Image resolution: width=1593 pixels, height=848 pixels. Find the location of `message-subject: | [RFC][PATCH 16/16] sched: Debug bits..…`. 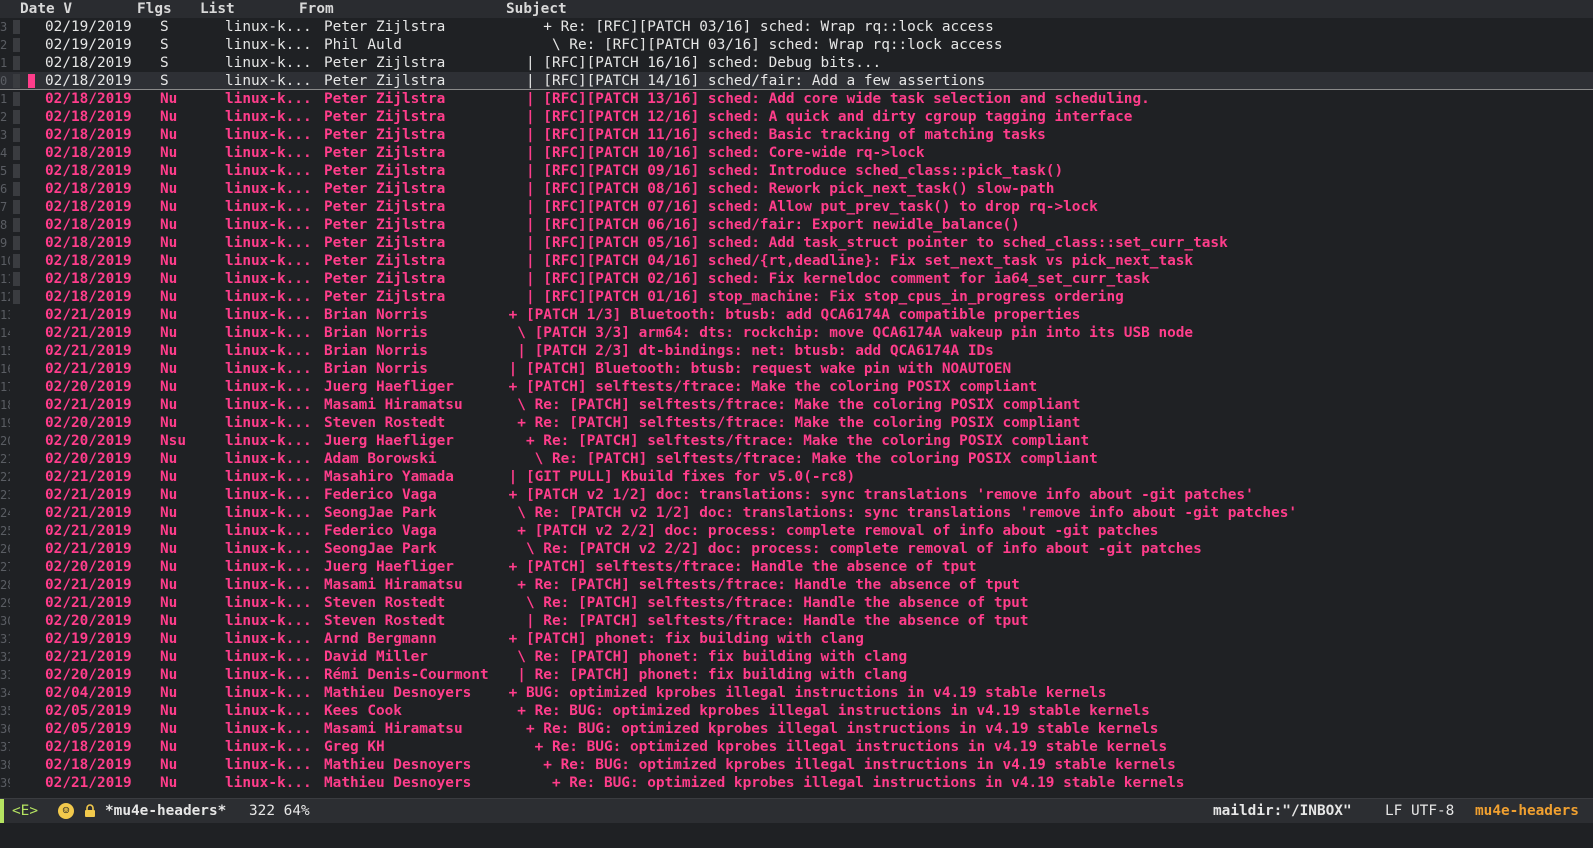

message-subject: | [RFC][PATCH 16/16] sched: Debug bits..… is located at coordinates (665, 63).